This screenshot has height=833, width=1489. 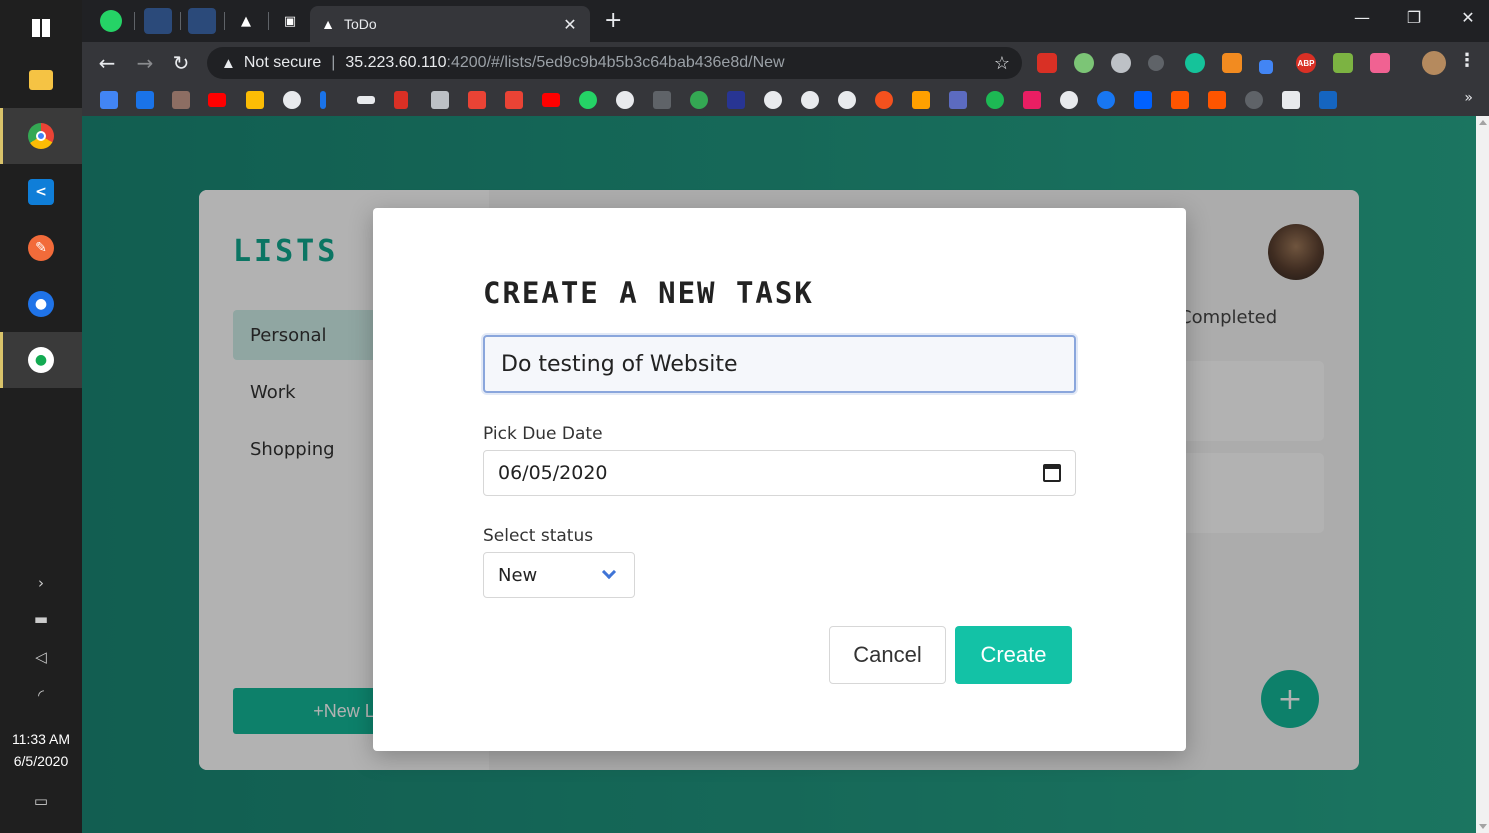 What do you see at coordinates (41, 750) in the screenshot?
I see `system-clock: 11:33 AM 6/5/2020` at bounding box center [41, 750].